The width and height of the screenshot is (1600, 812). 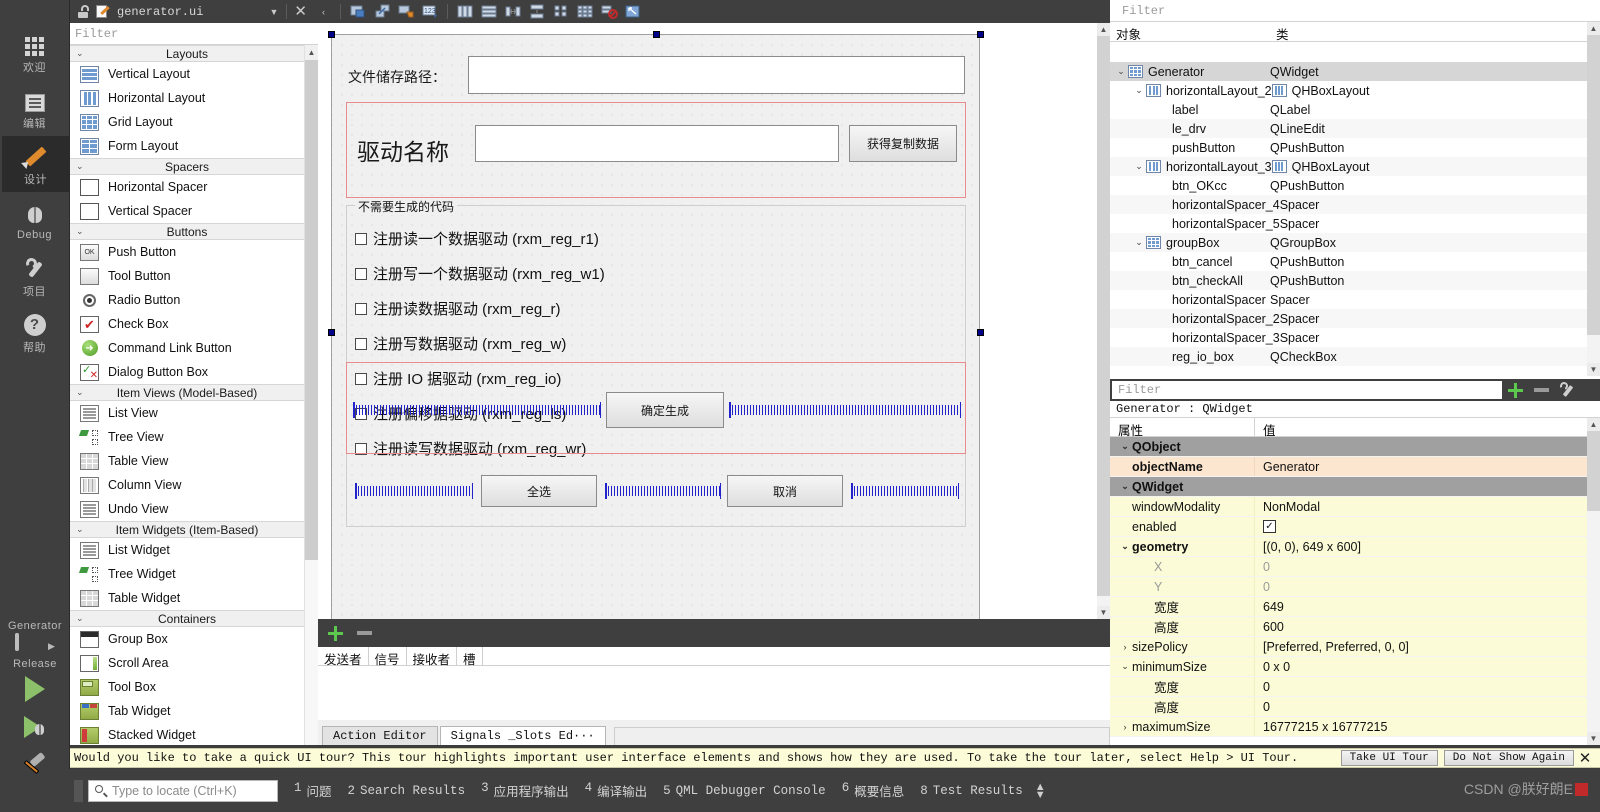 What do you see at coordinates (537, 11) in the screenshot?
I see `layout-in-splitter-v-icon` at bounding box center [537, 11].